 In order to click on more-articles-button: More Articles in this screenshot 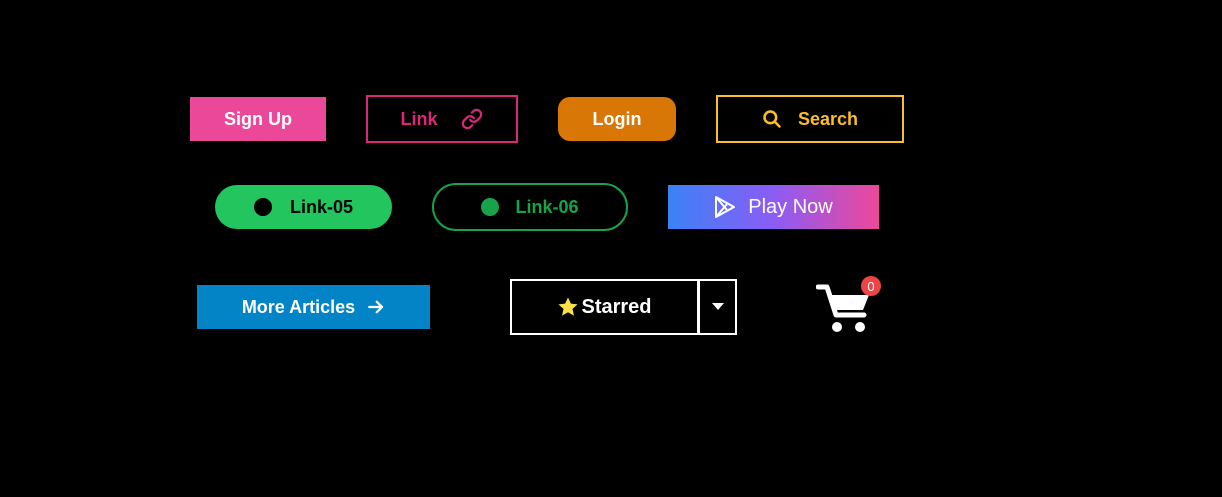, I will do `click(313, 307)`.